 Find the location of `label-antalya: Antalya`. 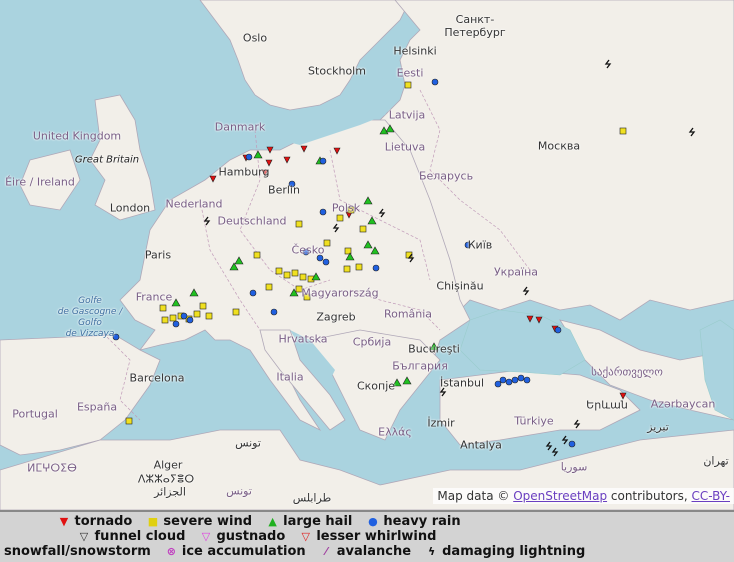

label-antalya: Antalya is located at coordinates (481, 445).